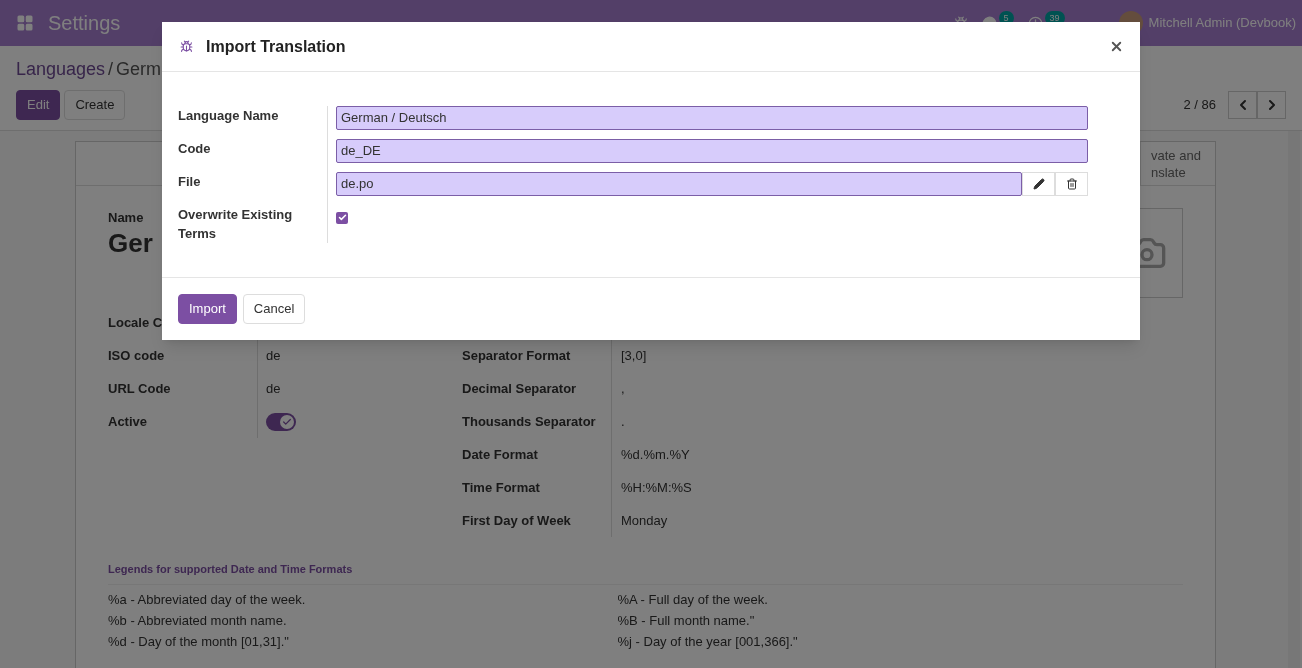  Describe the element at coordinates (501, 487) in the screenshot. I see `field-label: Time Format` at that location.